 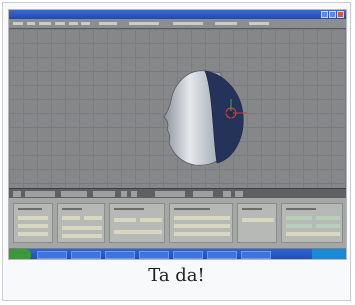 I want to click on close-icon, so click(x=340, y=14).